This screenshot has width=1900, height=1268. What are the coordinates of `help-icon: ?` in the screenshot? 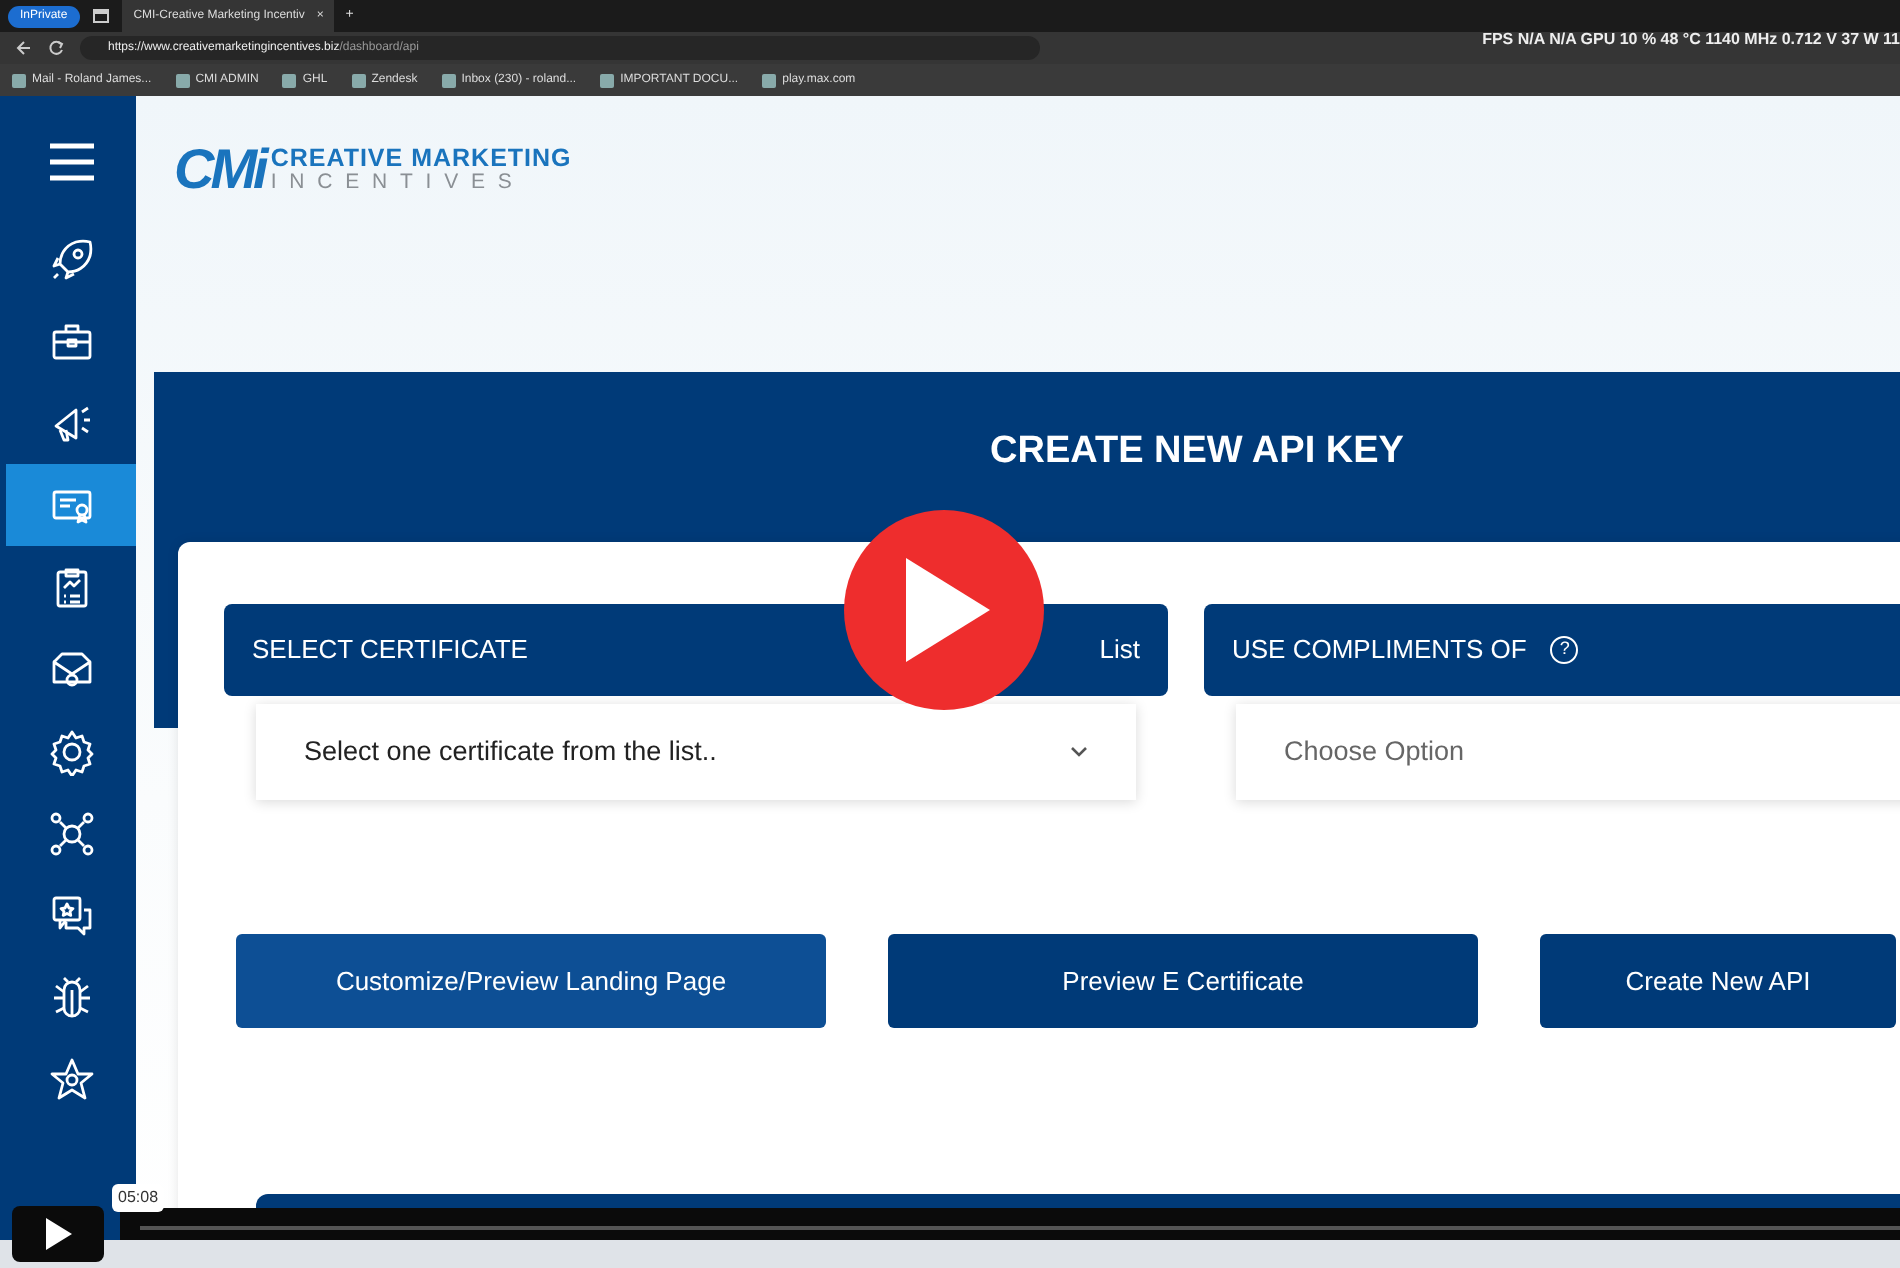 It's located at (1564, 650).